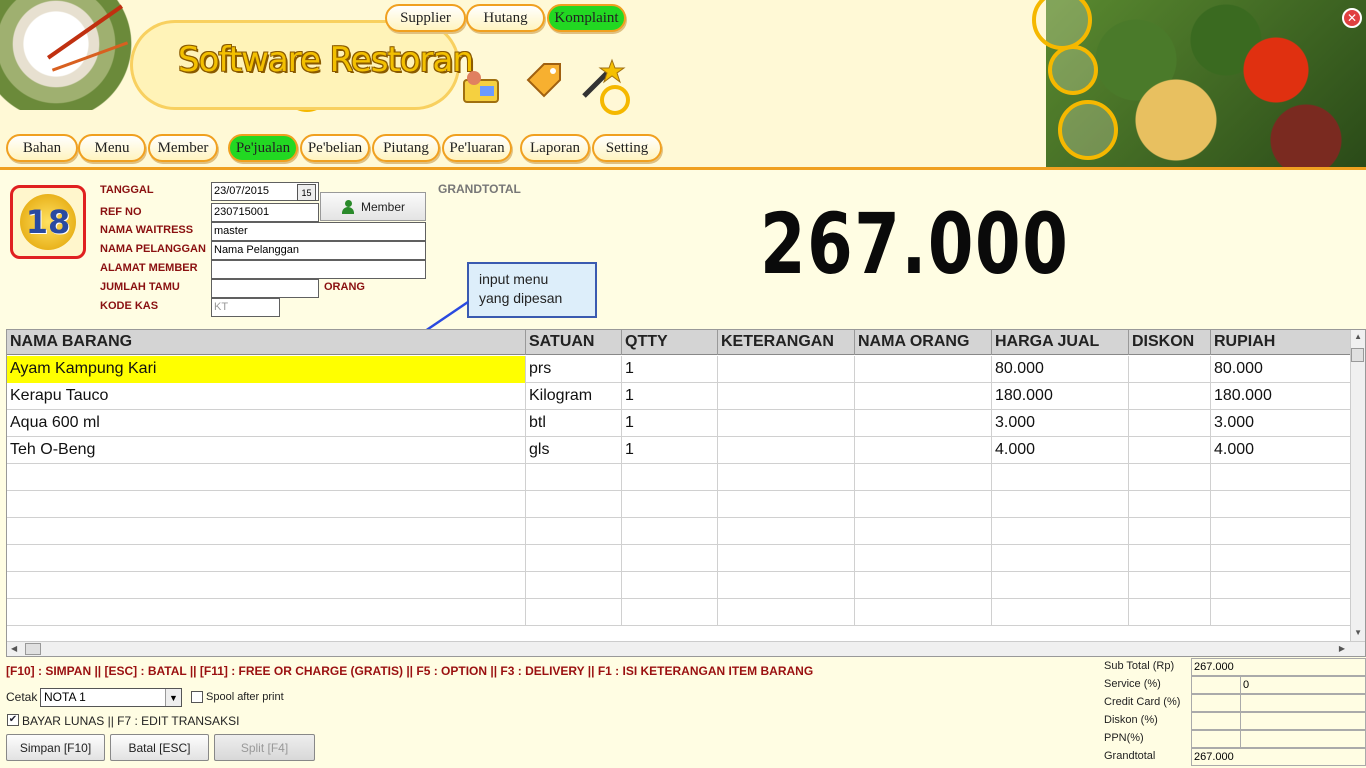  I want to click on col-keterangan: KETERANGAN, so click(786, 342).